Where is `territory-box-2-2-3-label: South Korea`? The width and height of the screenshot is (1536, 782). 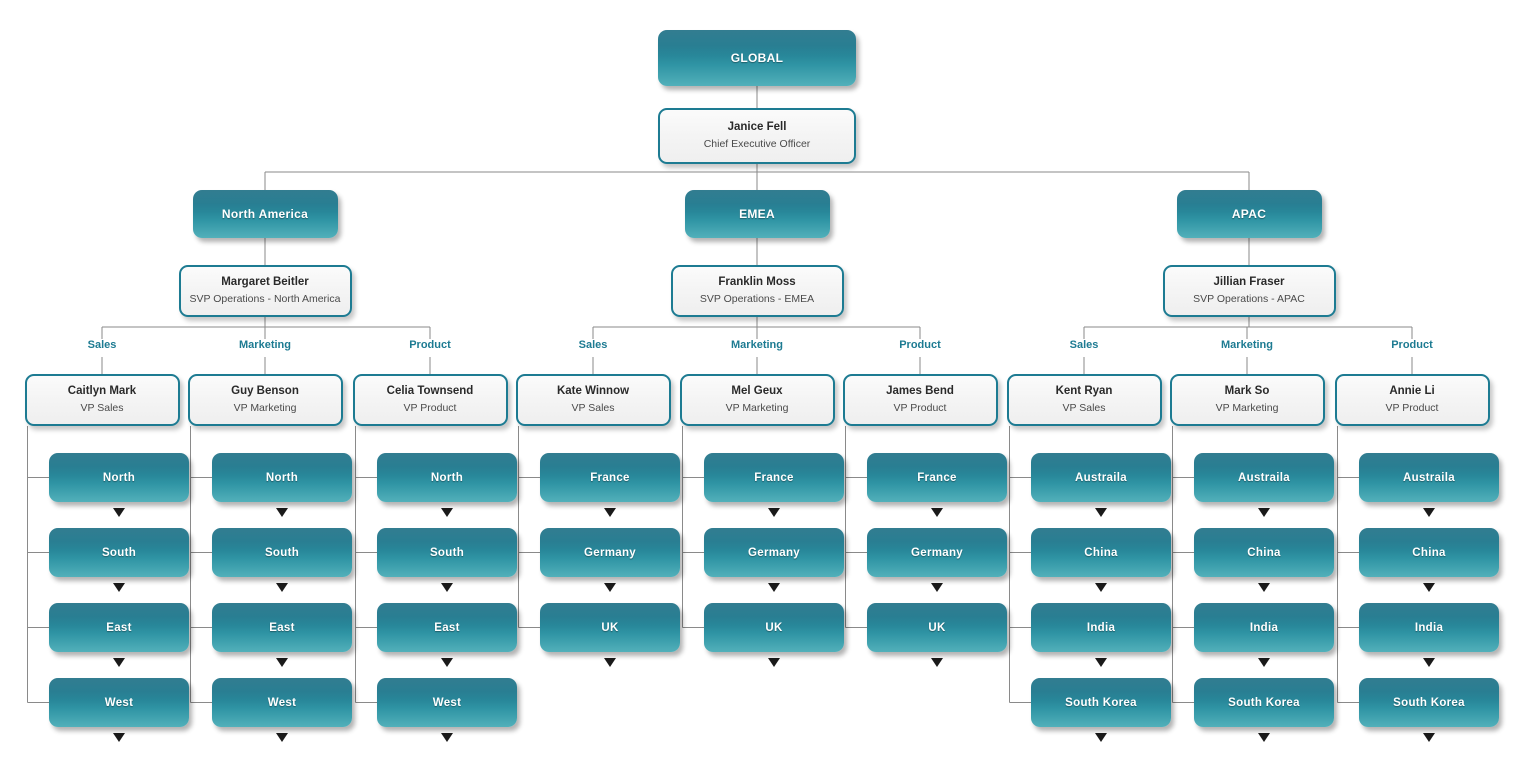 territory-box-2-2-3-label: South Korea is located at coordinates (1429, 702).